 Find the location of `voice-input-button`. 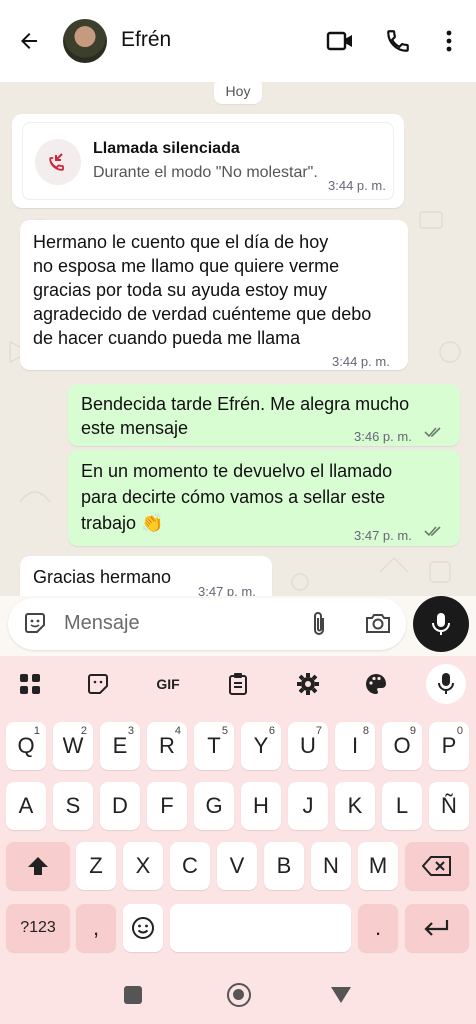

voice-input-button is located at coordinates (446, 684).